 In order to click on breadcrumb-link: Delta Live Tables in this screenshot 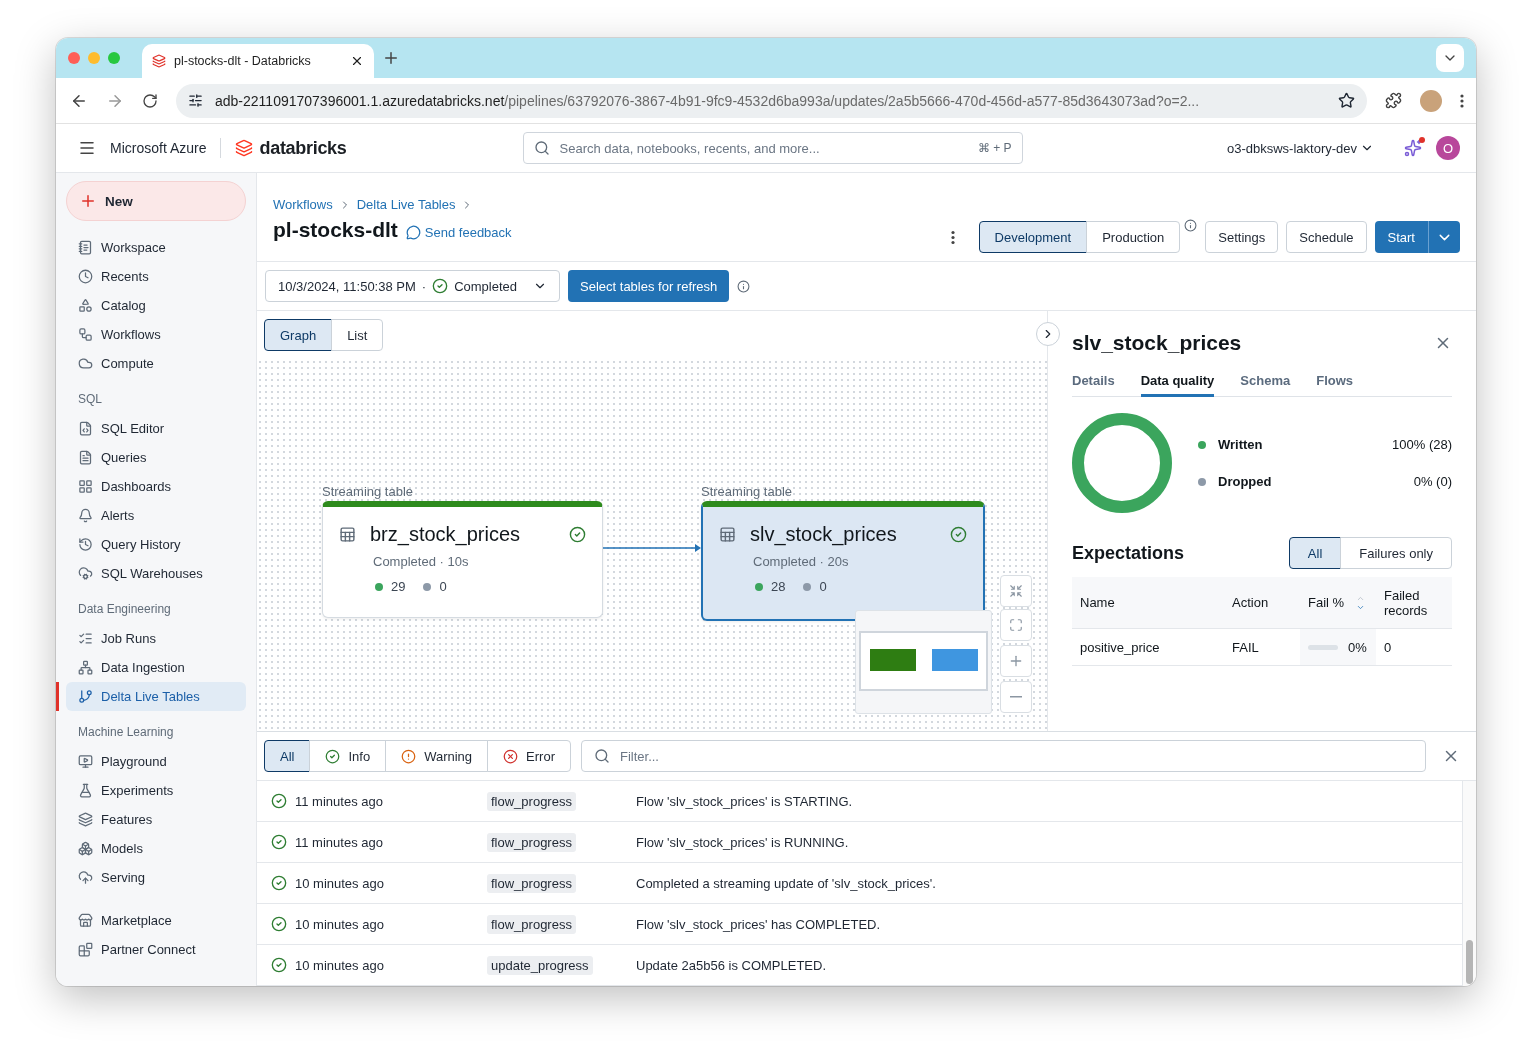, I will do `click(406, 204)`.